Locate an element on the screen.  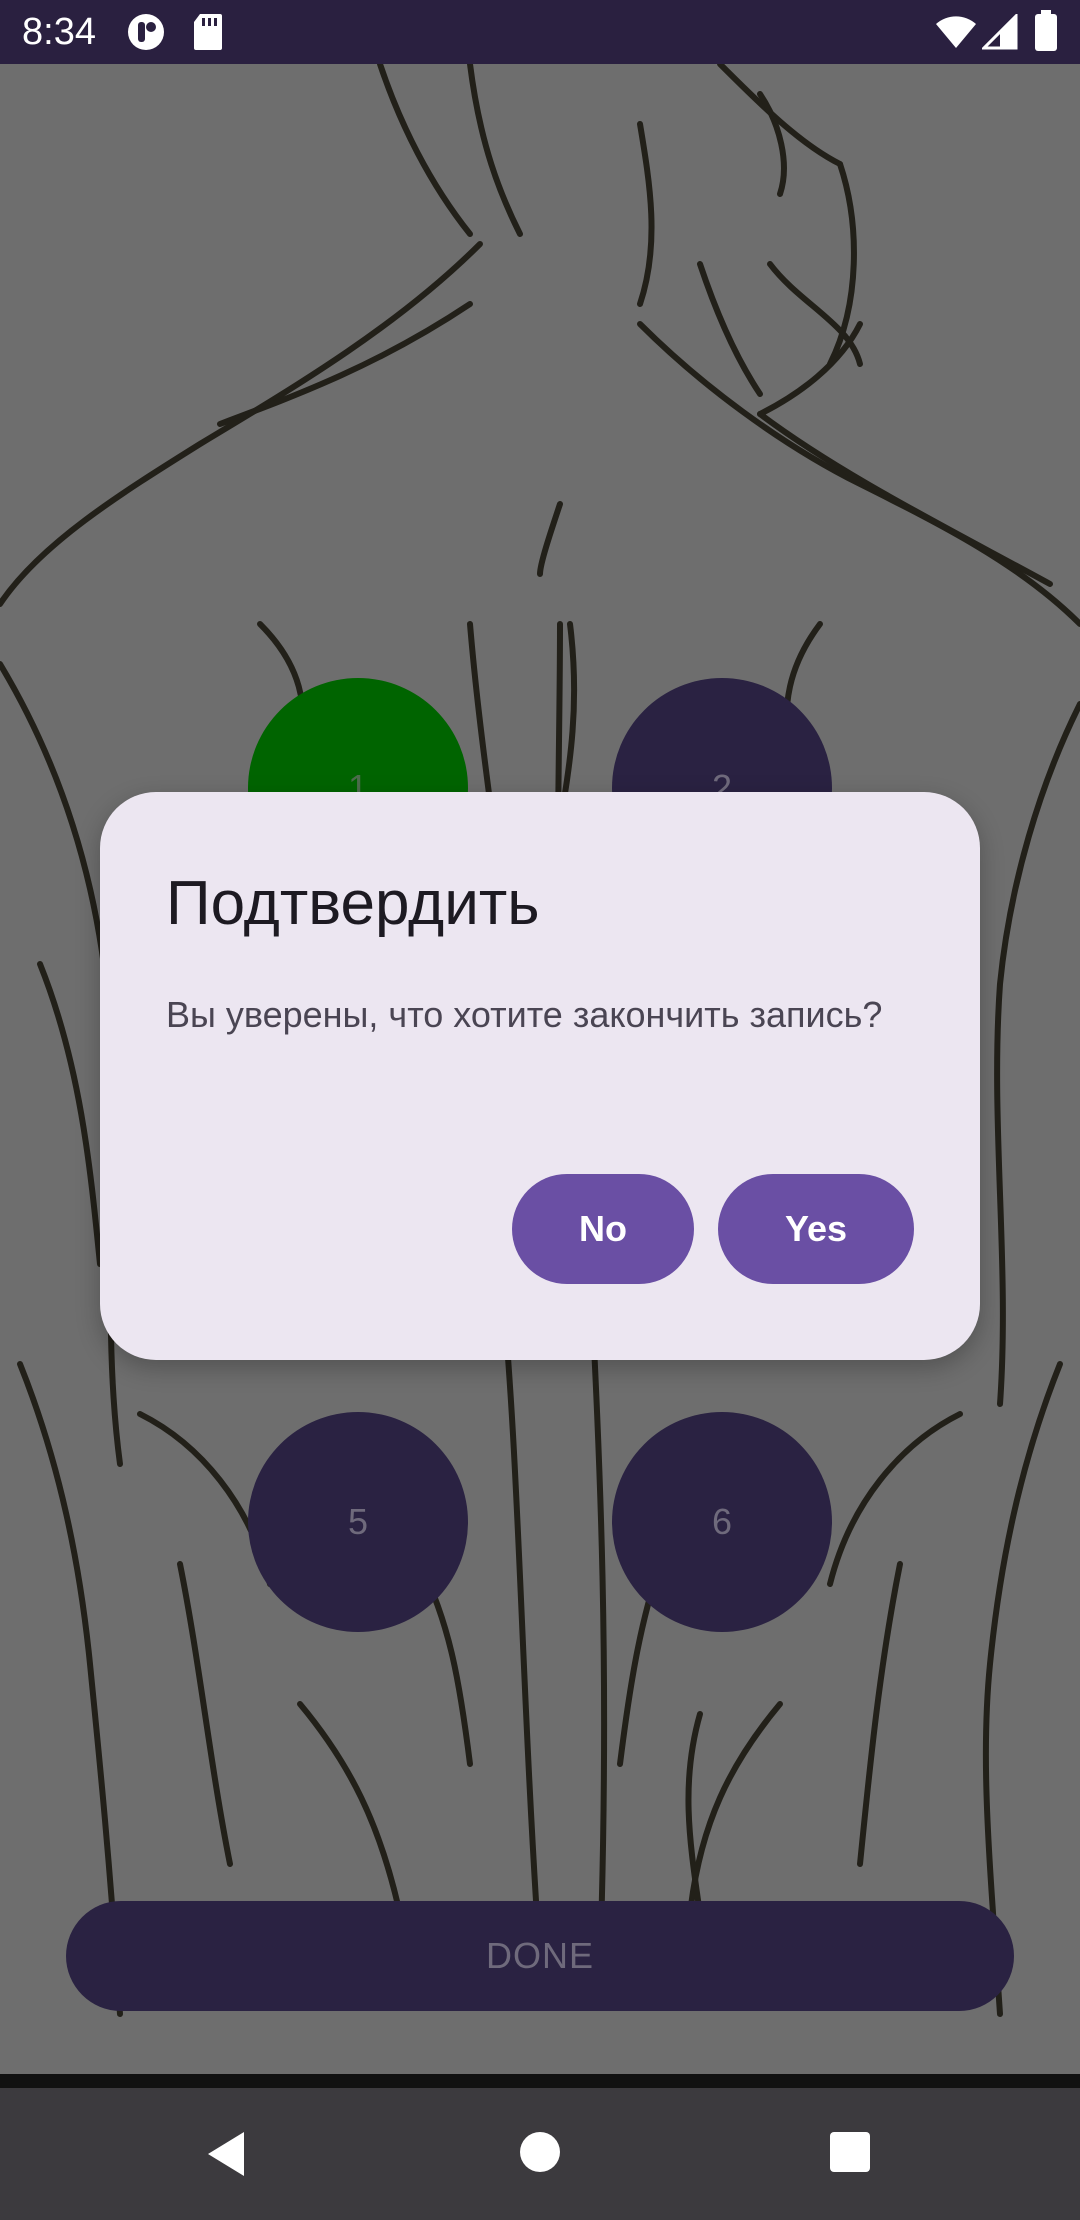
yes-button: Yes is located at coordinates (816, 1229).